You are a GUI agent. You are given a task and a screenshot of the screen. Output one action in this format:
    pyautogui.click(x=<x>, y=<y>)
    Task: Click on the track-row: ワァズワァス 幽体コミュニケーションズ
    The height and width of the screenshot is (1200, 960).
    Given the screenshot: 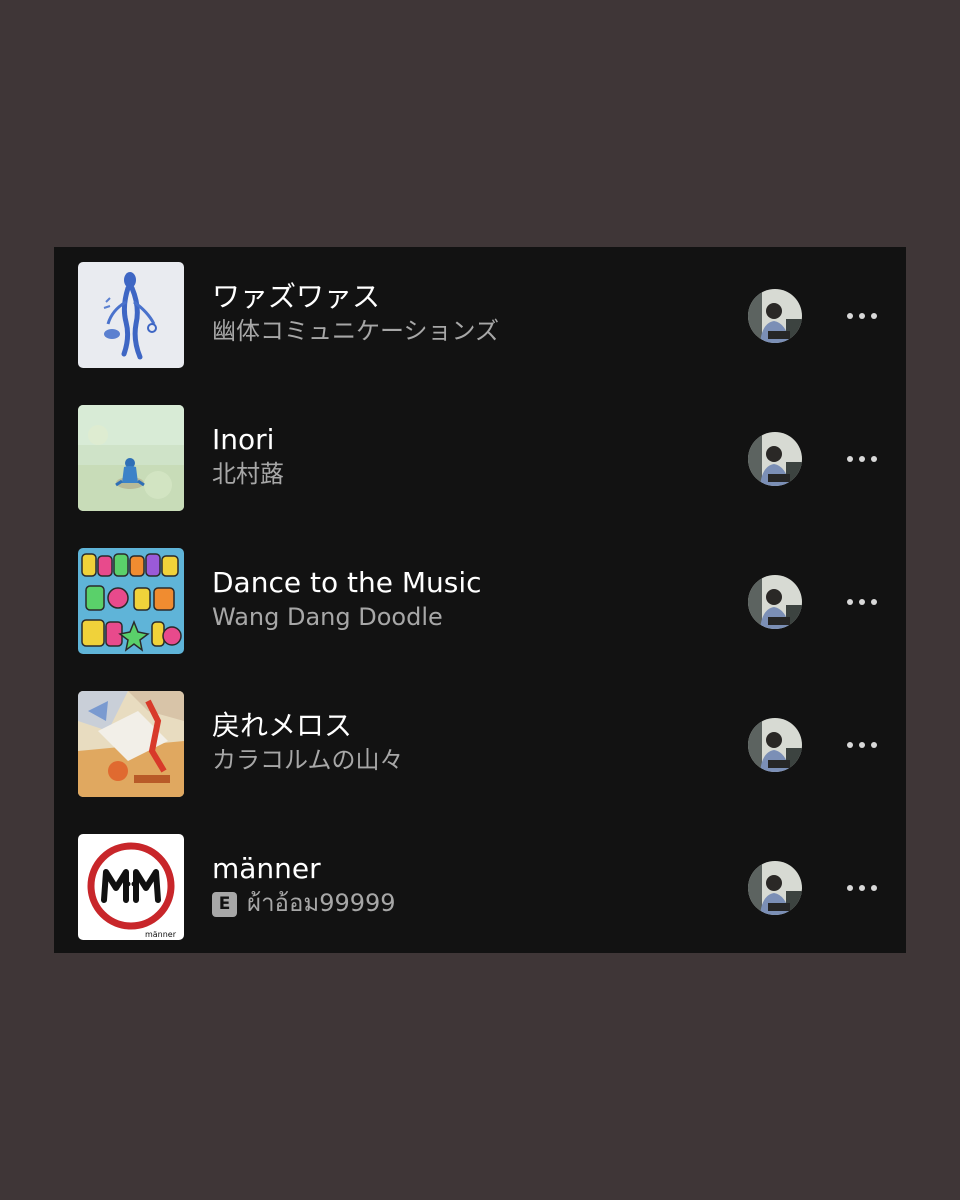 What is the action you would take?
    pyautogui.click(x=480, y=318)
    